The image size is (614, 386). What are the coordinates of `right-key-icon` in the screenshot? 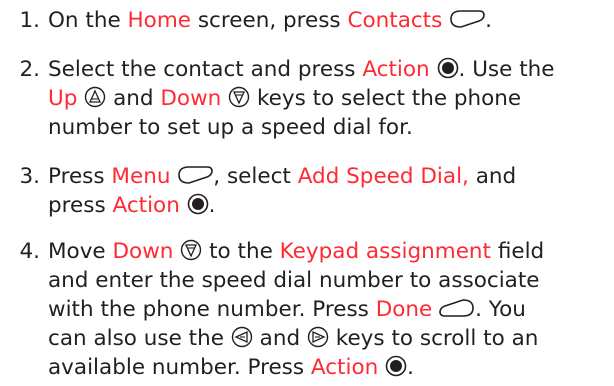 It's located at (318, 337).